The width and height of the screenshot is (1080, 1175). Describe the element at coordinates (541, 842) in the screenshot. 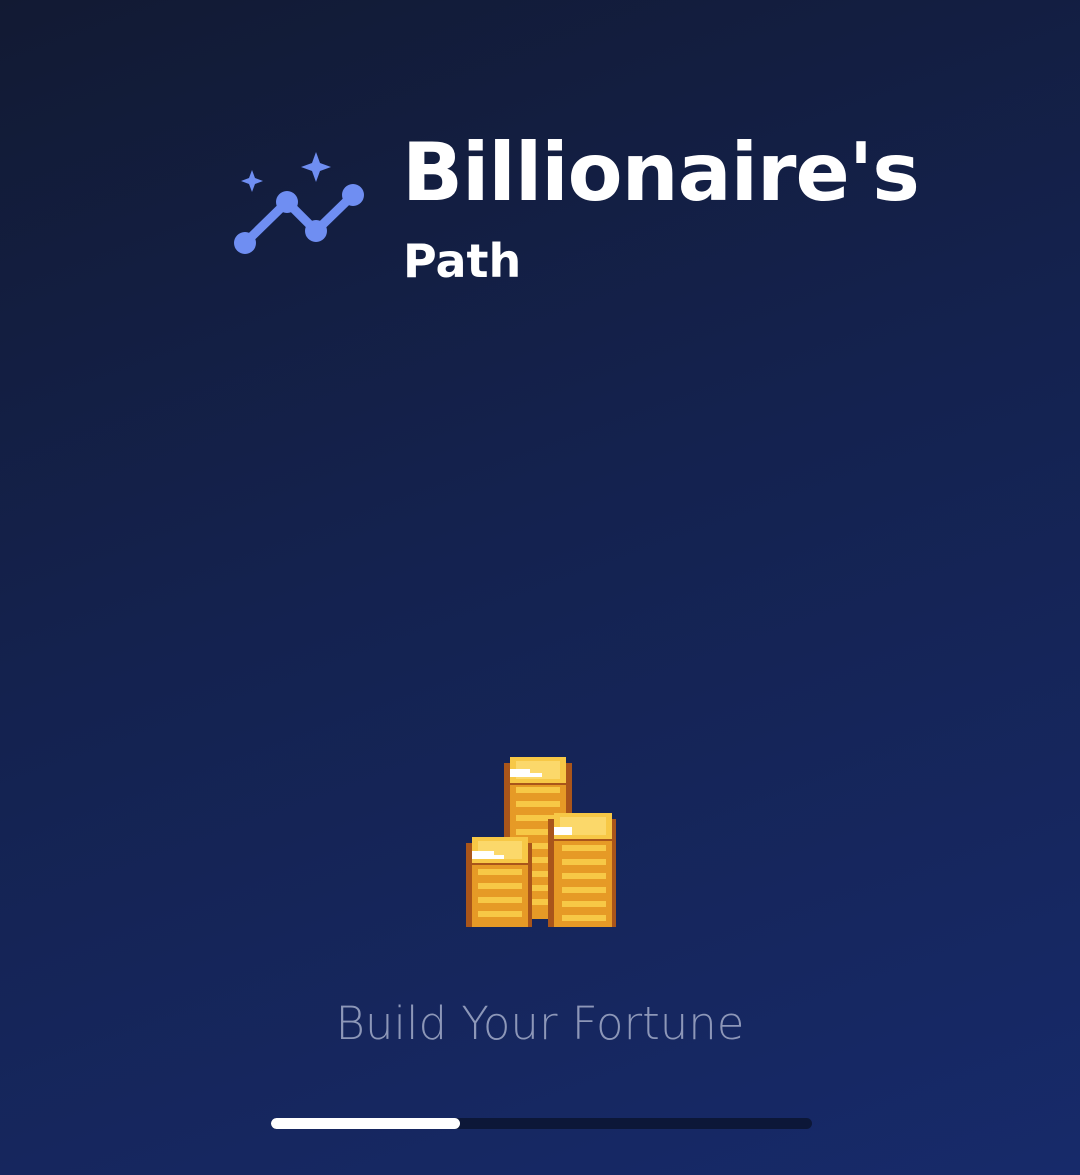

I see `gold-coin-stacks-icon` at that location.